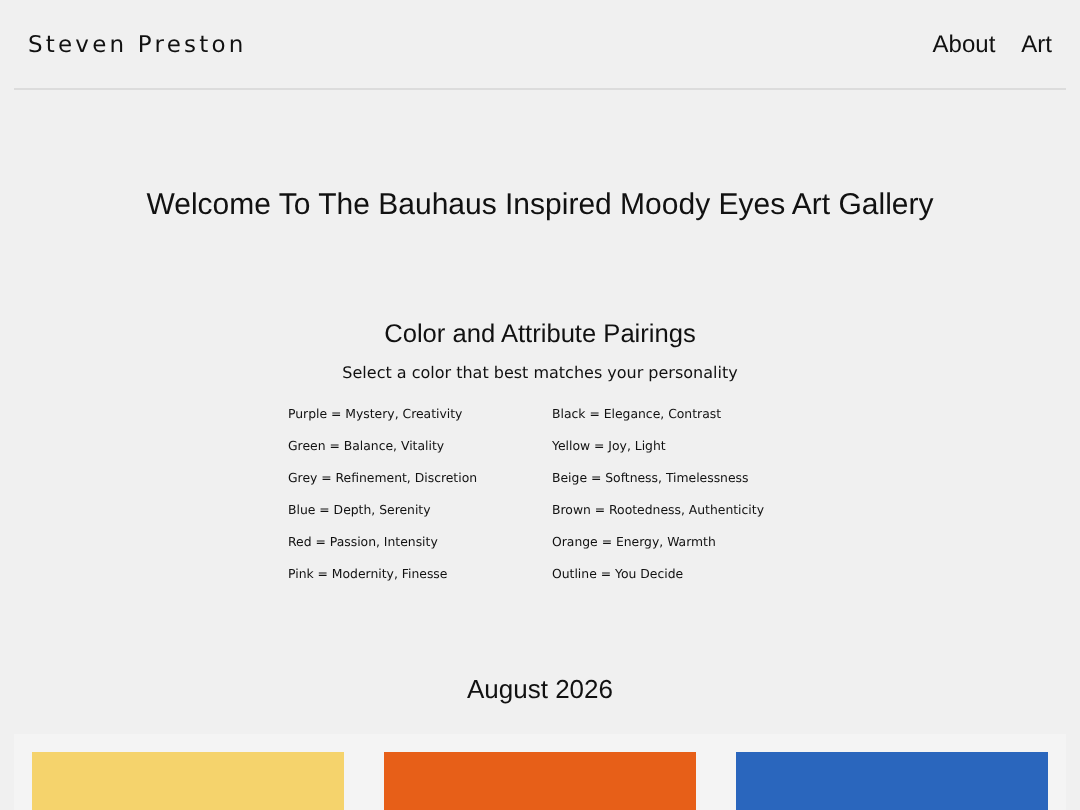 The image size is (1080, 810). What do you see at coordinates (137, 44) in the screenshot?
I see `site-title: Steven Preston` at bounding box center [137, 44].